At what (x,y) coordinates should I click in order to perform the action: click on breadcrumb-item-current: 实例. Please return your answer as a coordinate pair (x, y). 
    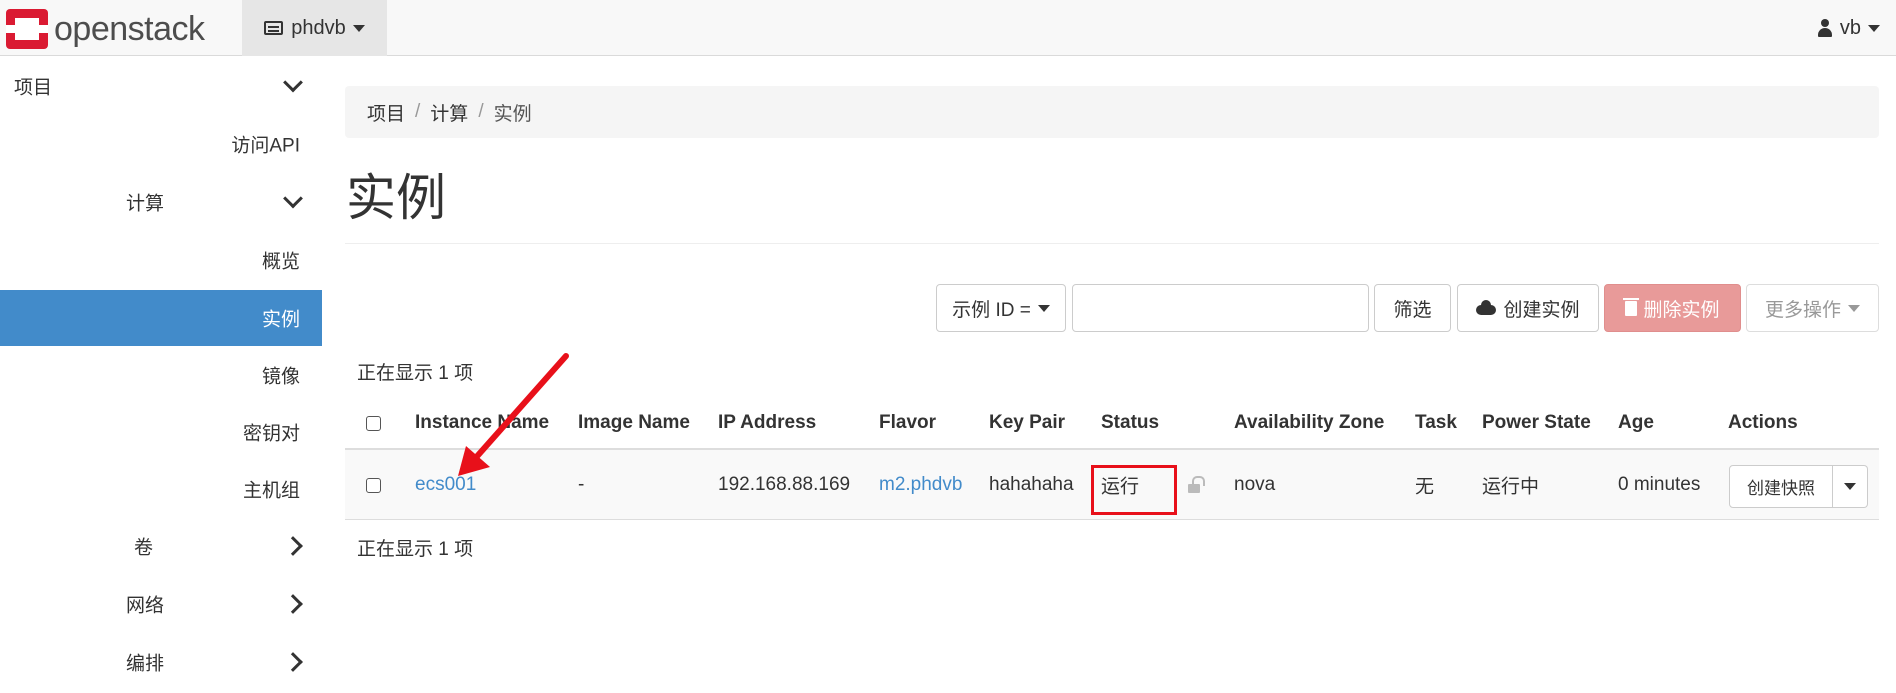
    Looking at the image, I should click on (512, 114).